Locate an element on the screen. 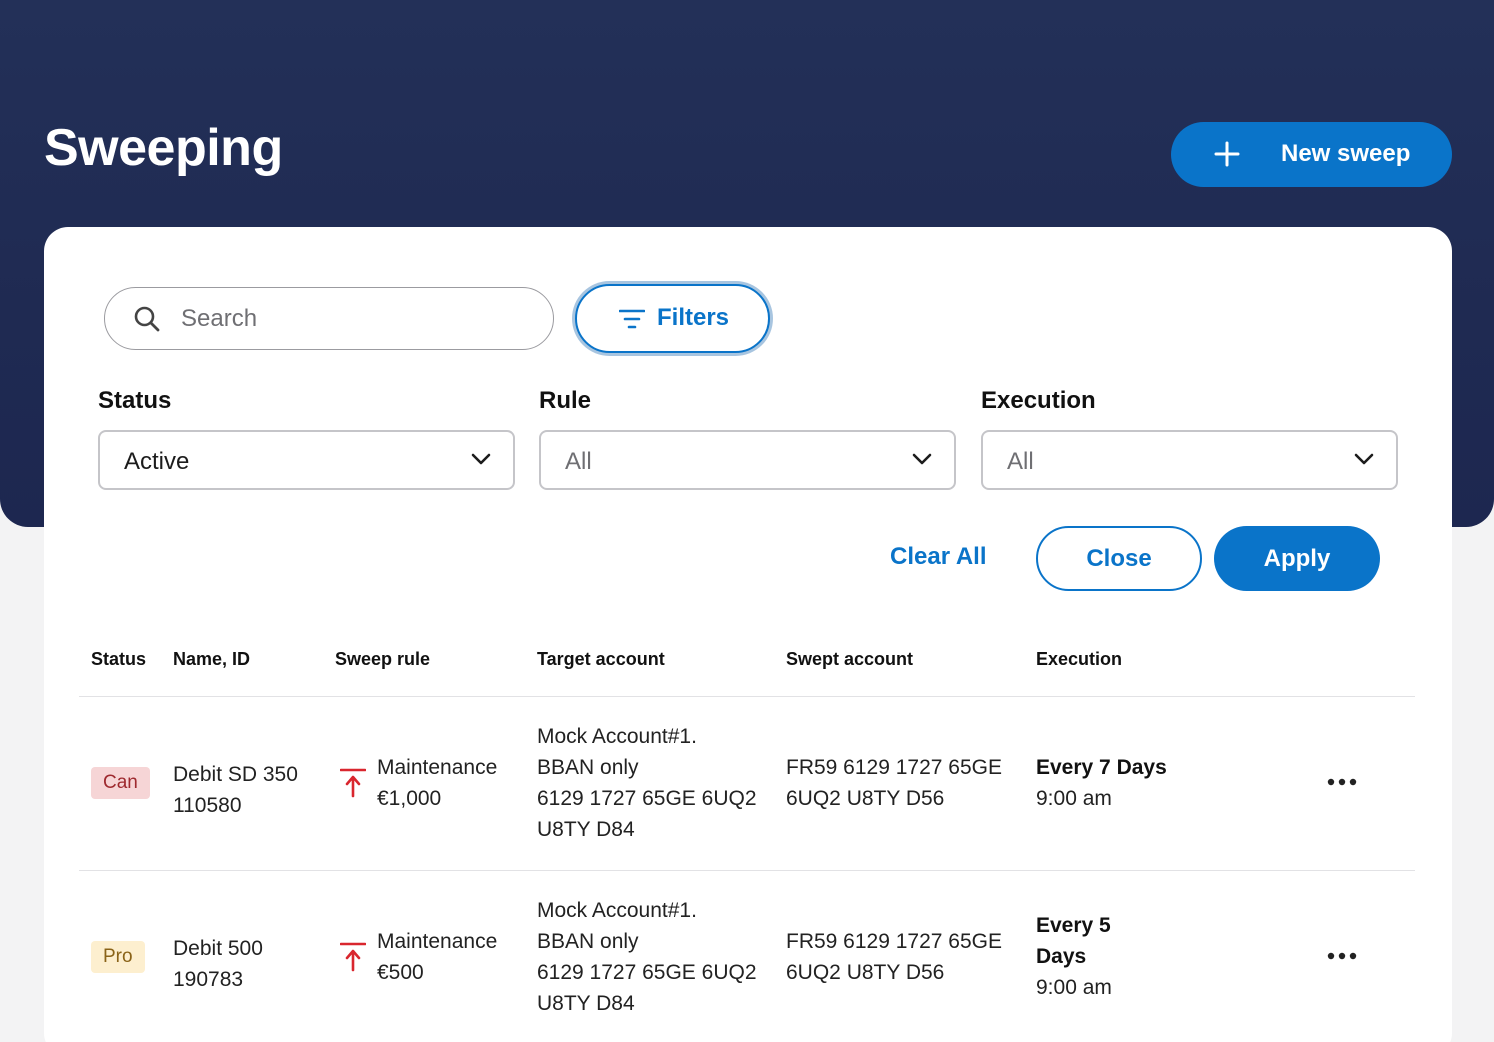  search-box is located at coordinates (329, 318).